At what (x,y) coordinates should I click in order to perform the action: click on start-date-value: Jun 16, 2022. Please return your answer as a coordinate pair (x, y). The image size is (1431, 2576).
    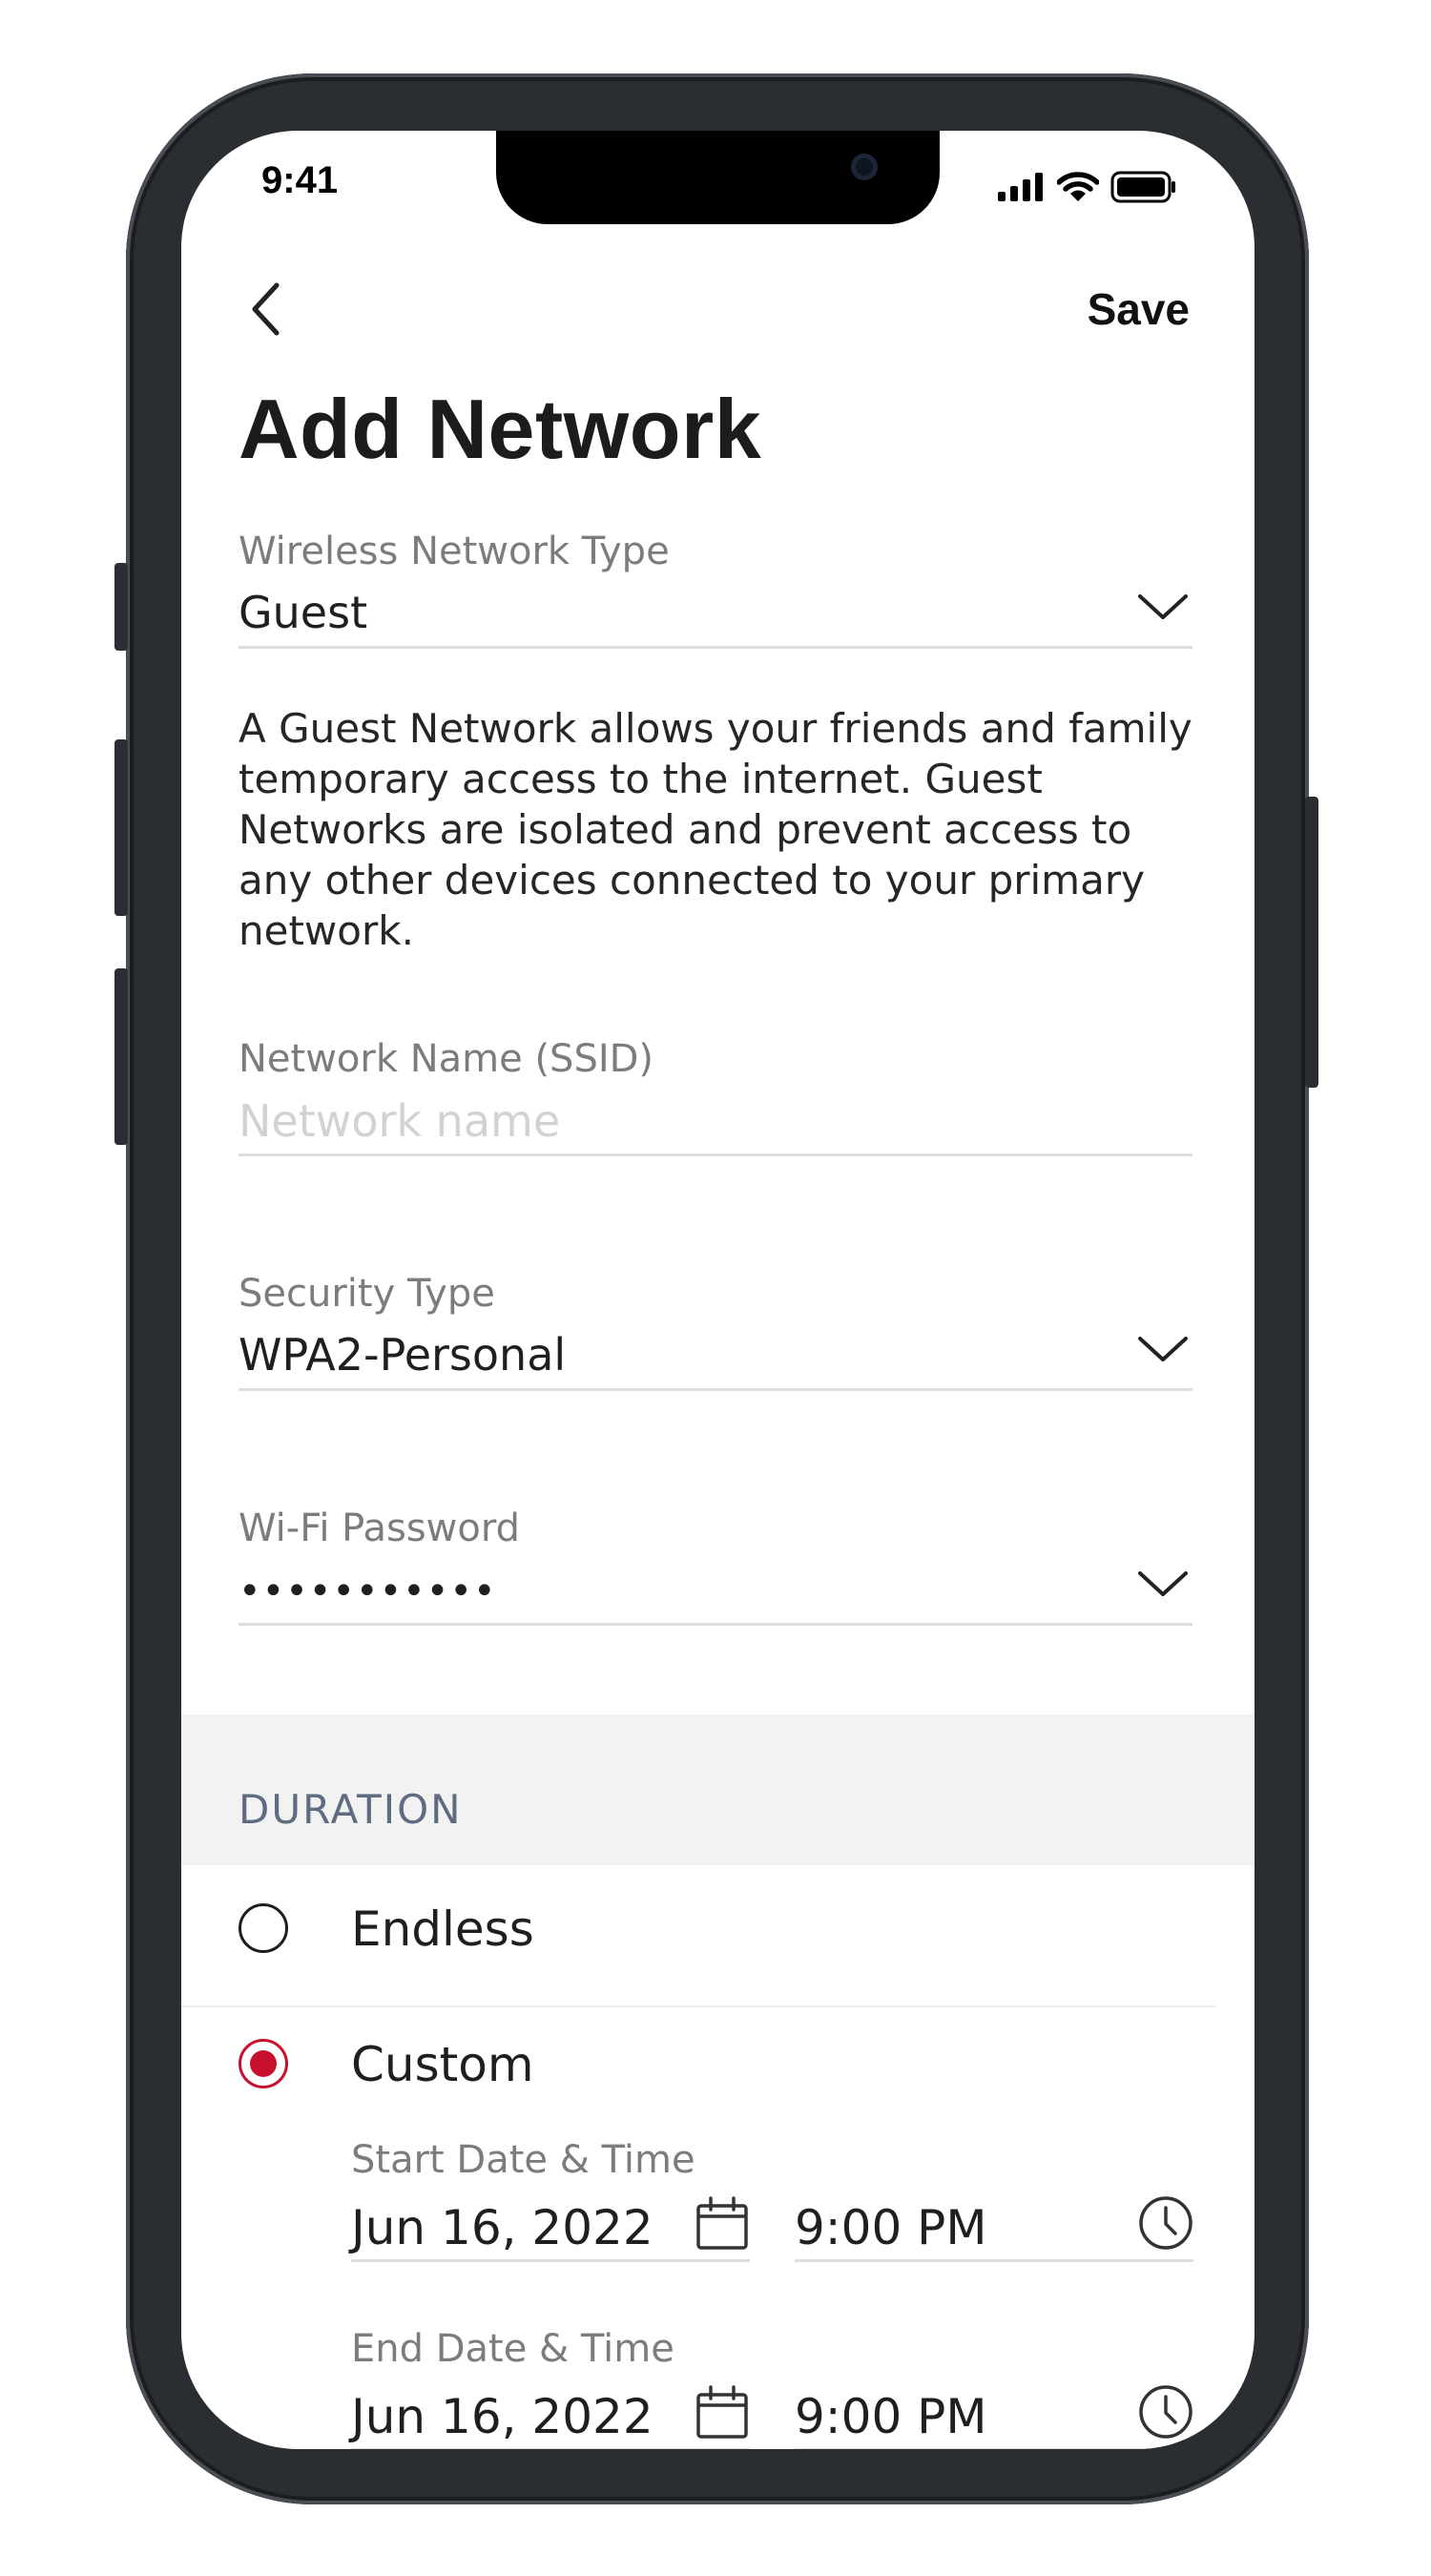
    Looking at the image, I should click on (502, 2227).